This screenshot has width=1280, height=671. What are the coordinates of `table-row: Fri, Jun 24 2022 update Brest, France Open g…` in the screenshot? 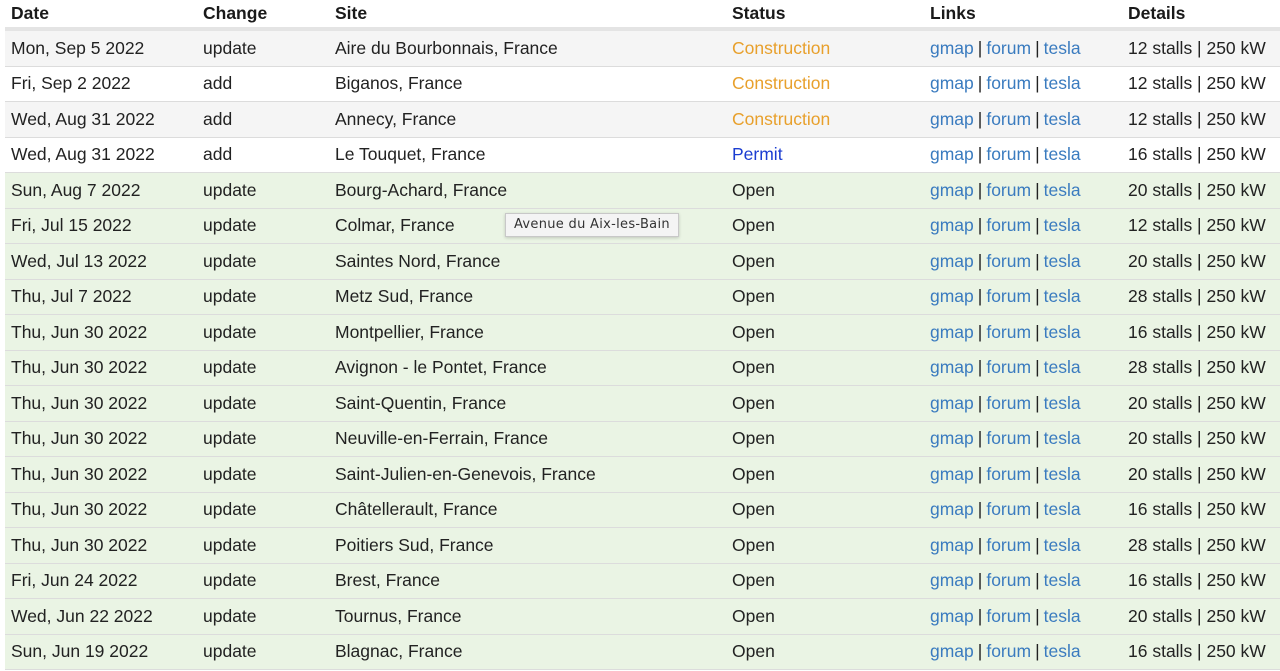 It's located at (642, 581).